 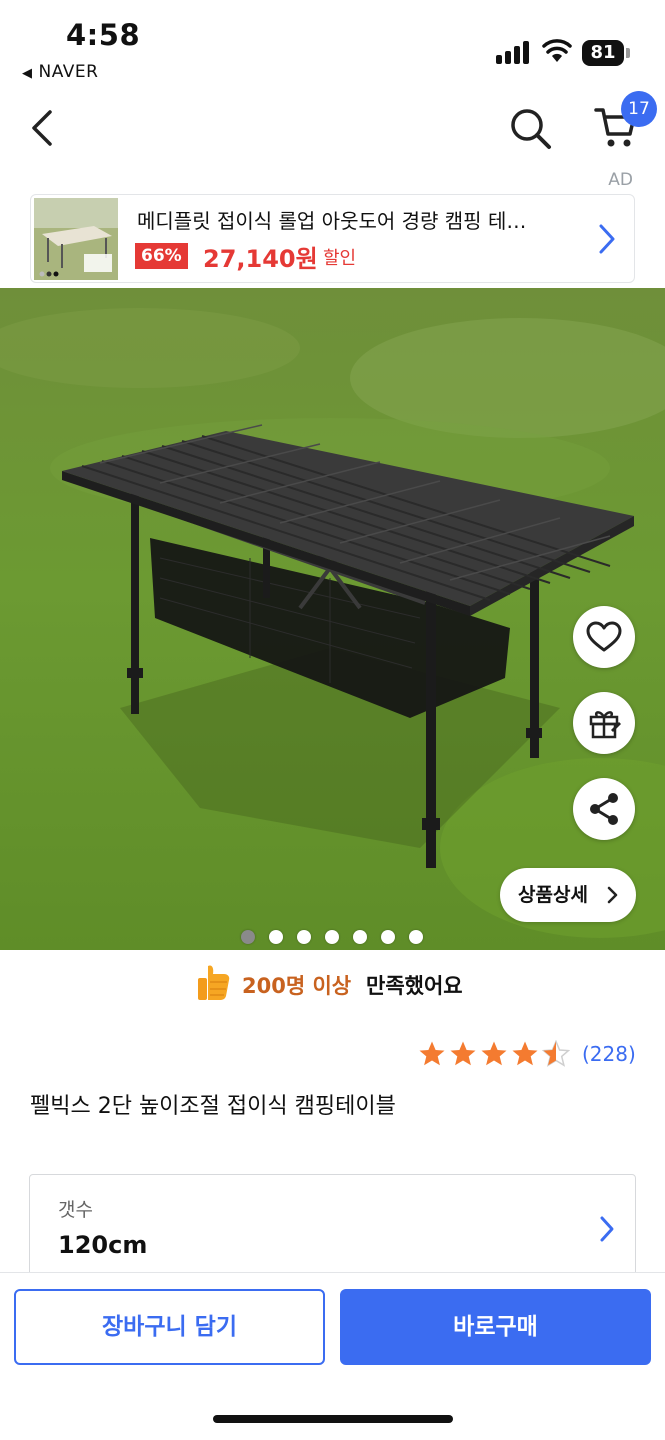 I want to click on home-indicator, so click(x=333, y=1419).